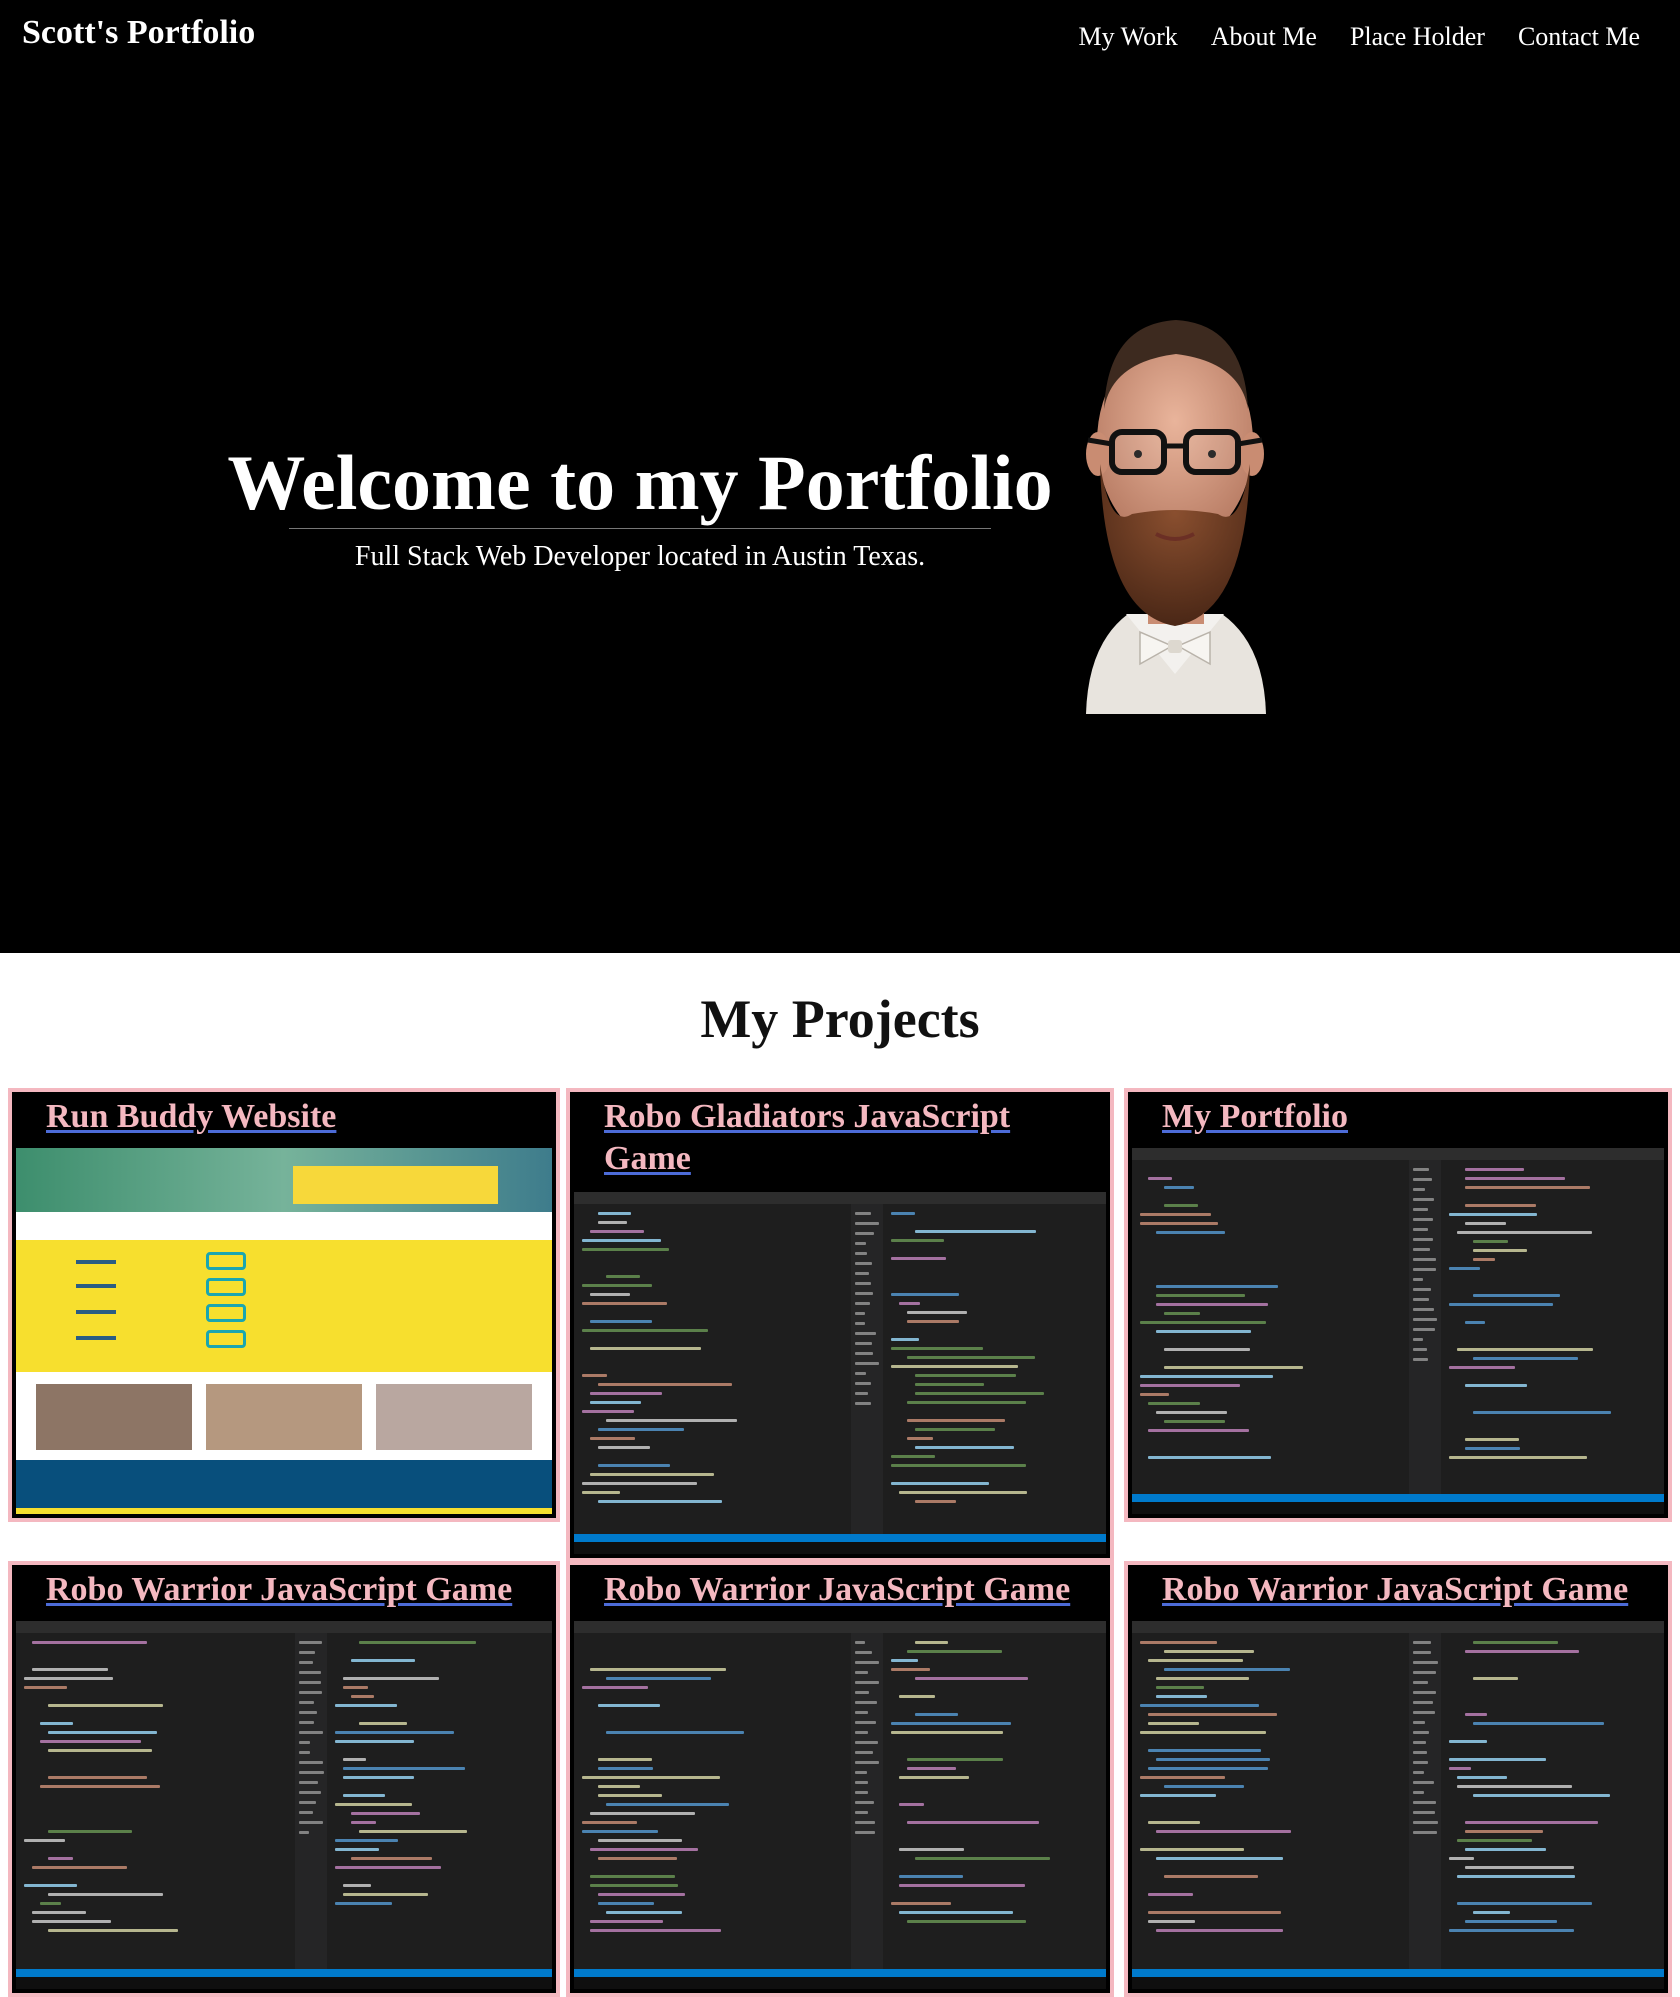  What do you see at coordinates (853, 1138) in the screenshot?
I see `project-title-link: Robo Gladiators JavaScript Game` at bounding box center [853, 1138].